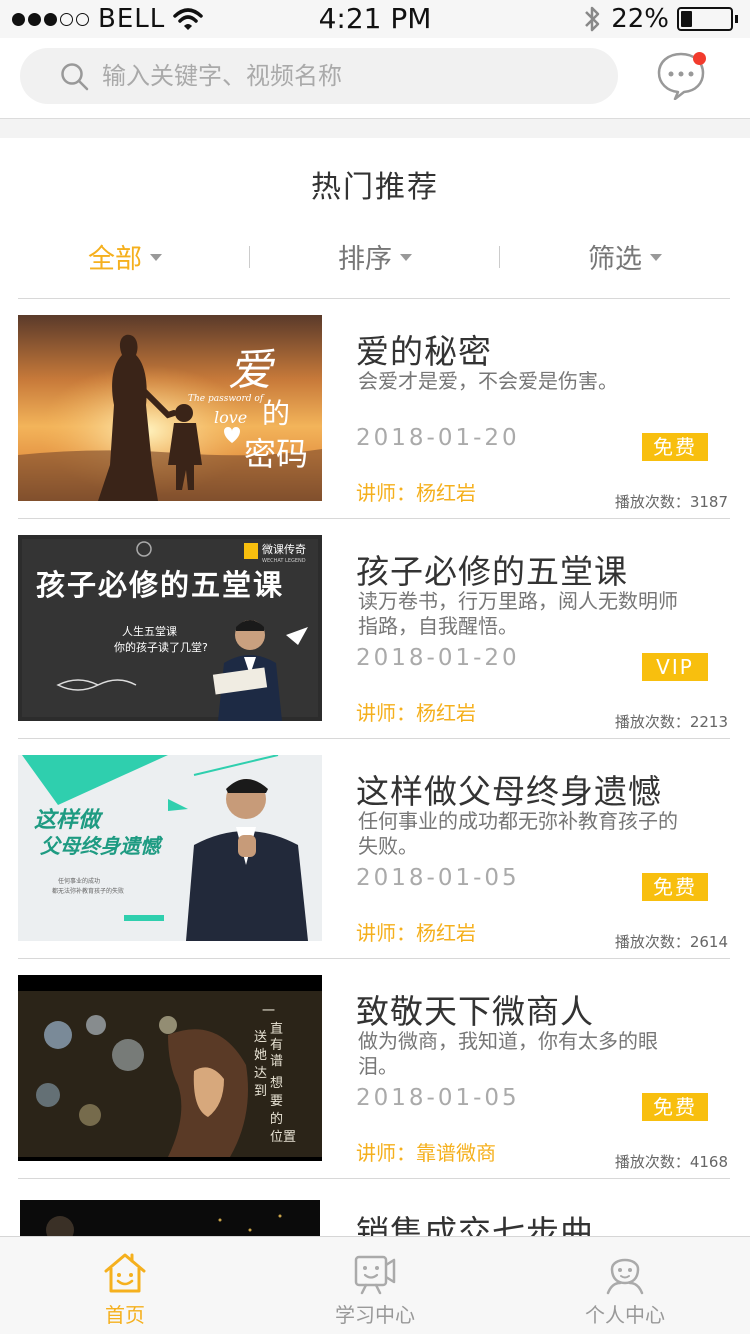 This screenshot has width=750, height=1334. I want to click on filter-all: 全部, so click(125, 256).